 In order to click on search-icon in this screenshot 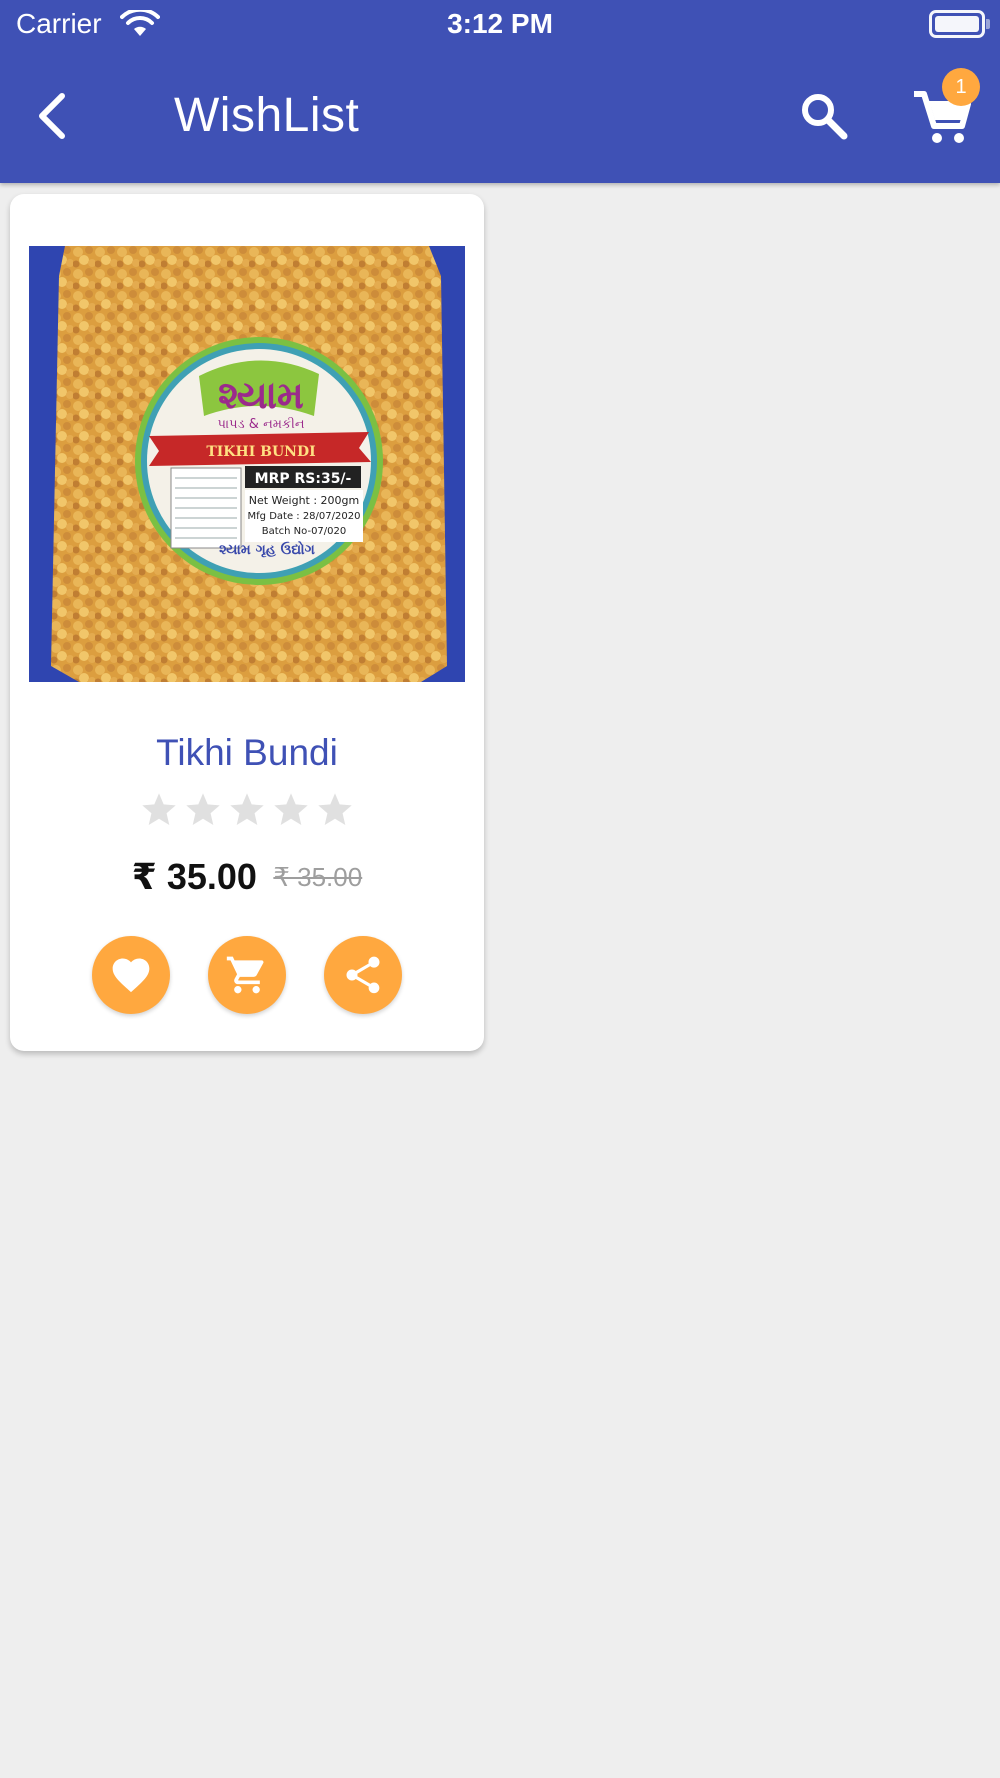, I will do `click(824, 116)`.